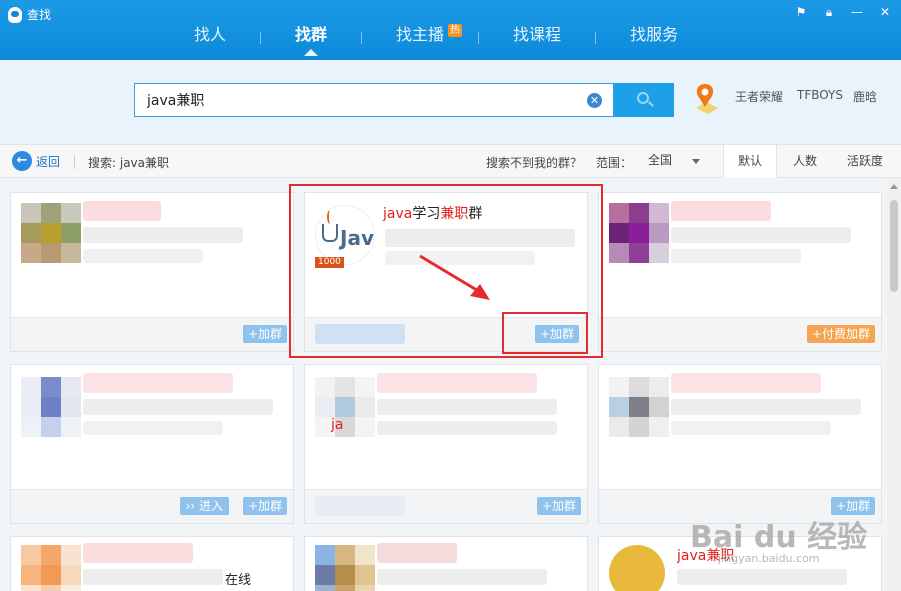 The width and height of the screenshot is (901, 591). I want to click on close-icon: ✕, so click(885, 12).